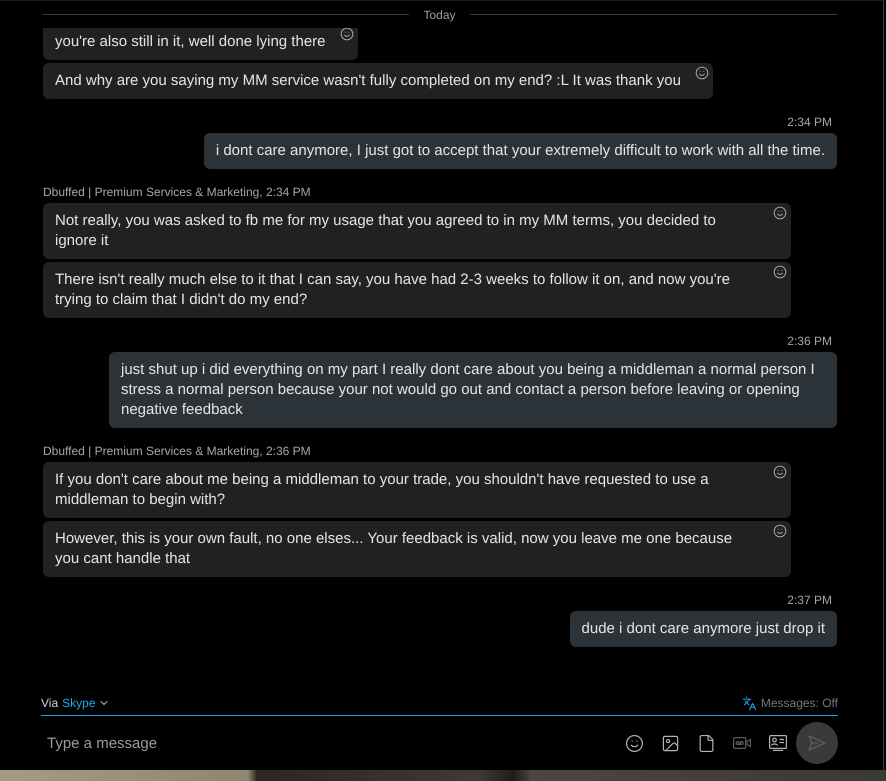 The image size is (886, 781). Describe the element at coordinates (703, 629) in the screenshot. I see `message-bubble: dude i dont care anymore just drop it` at that location.